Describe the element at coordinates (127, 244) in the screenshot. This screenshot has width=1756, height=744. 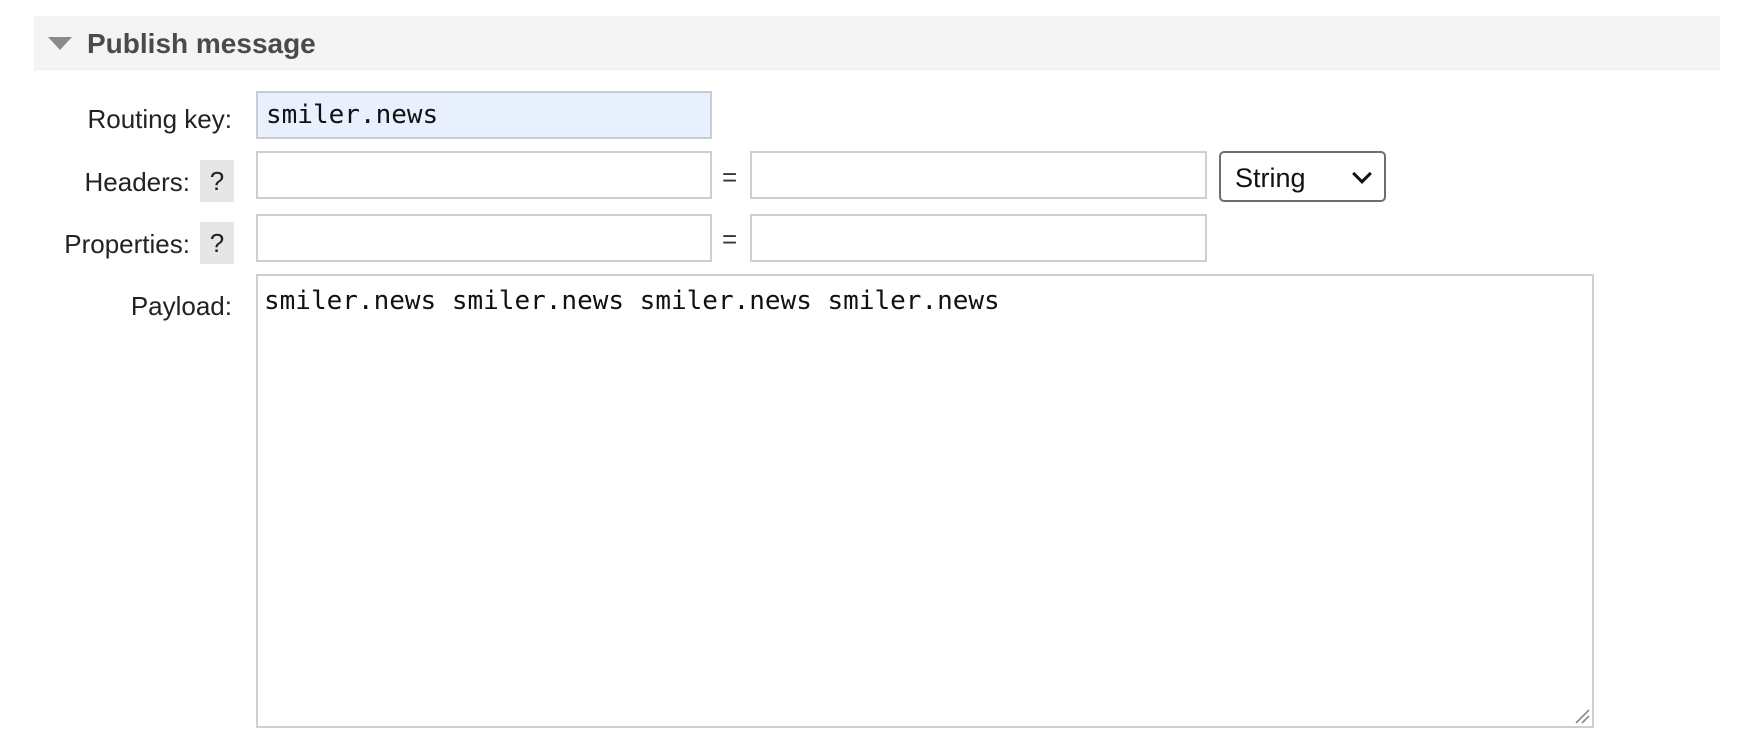
I see `properties-label: Properties:` at that location.